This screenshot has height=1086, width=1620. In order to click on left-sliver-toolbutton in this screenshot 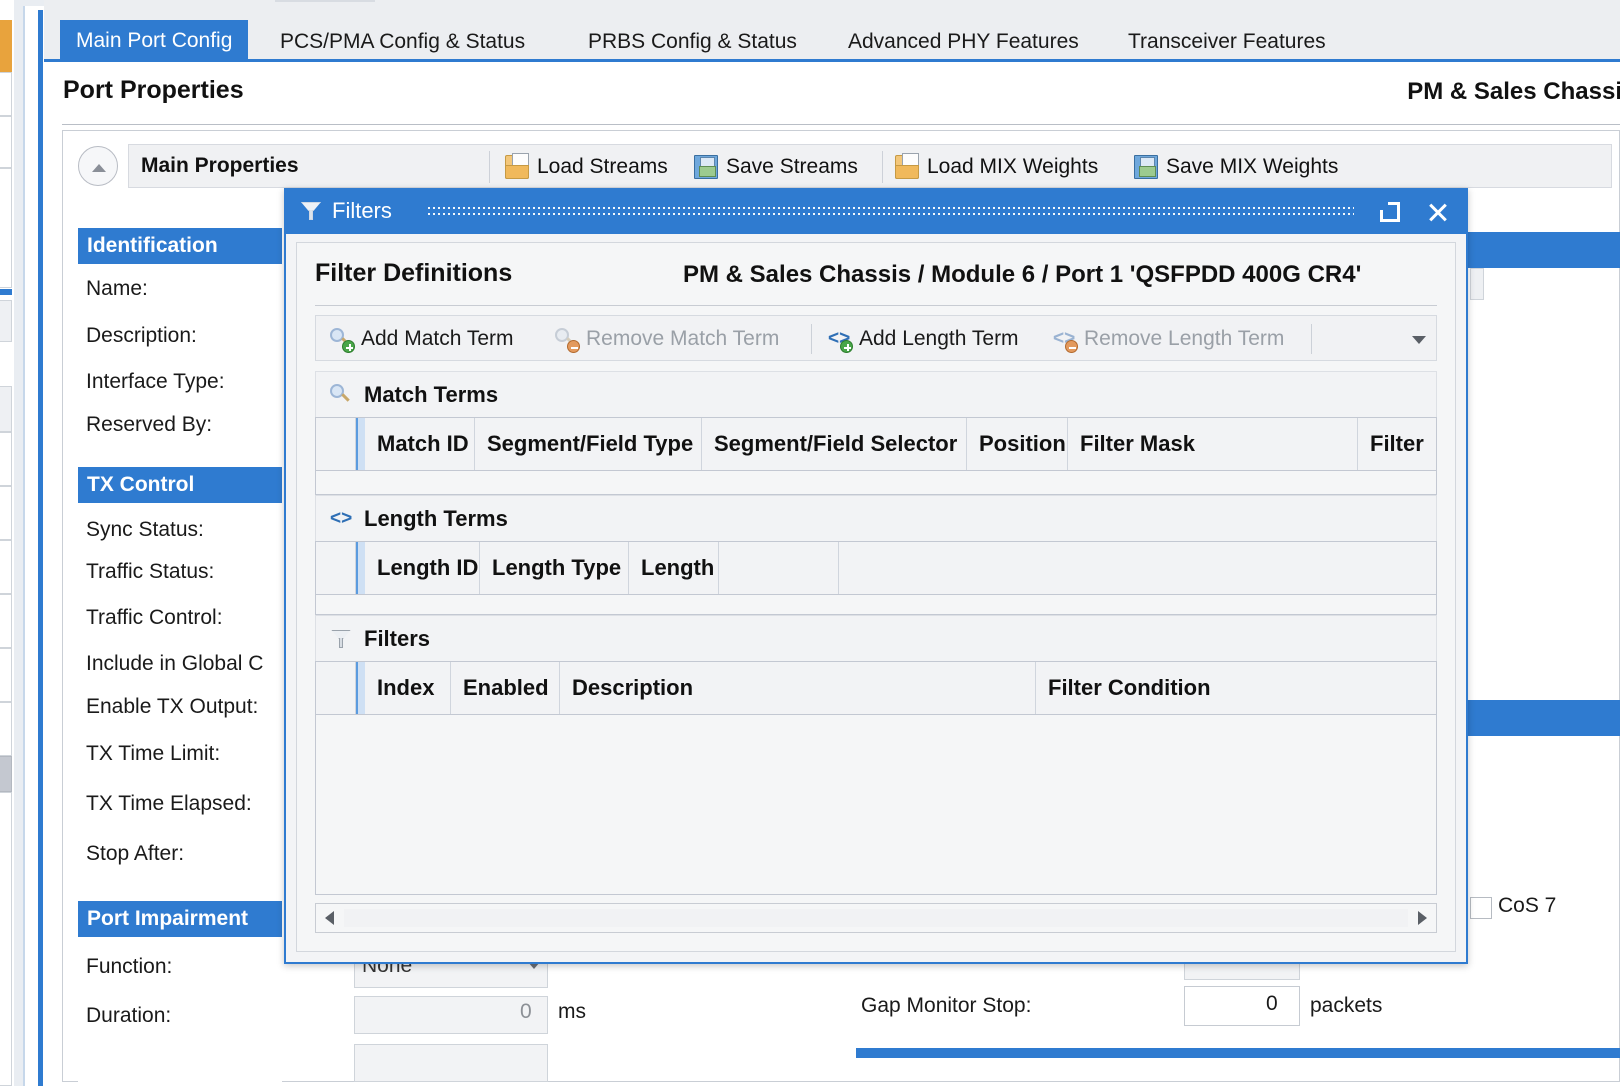, I will do `click(6, 321)`.